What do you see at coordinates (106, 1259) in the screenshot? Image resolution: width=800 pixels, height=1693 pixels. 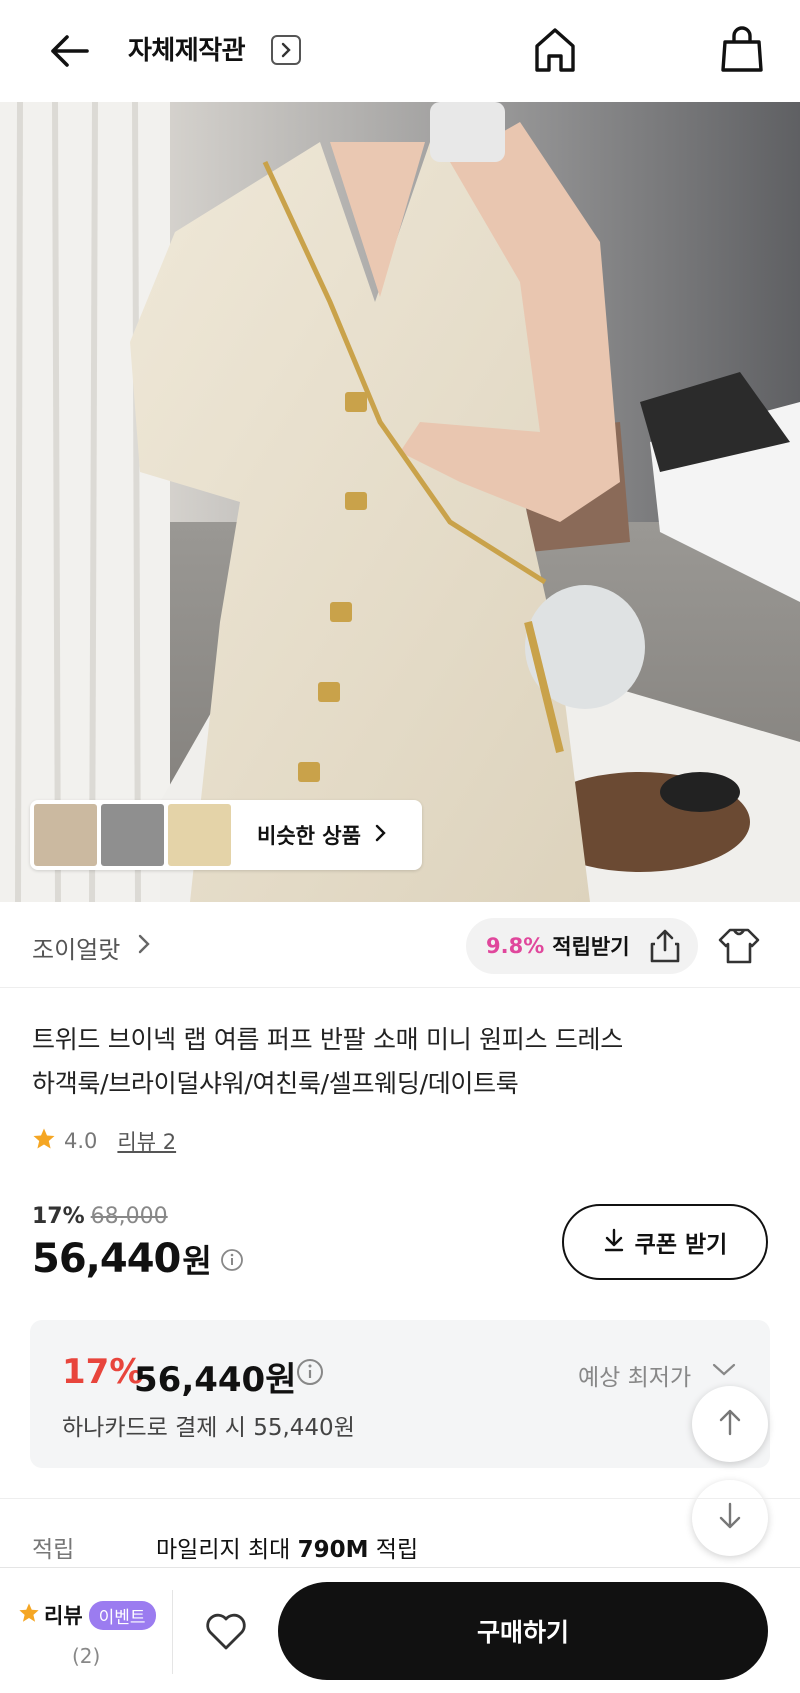 I see `sale-price: 56,440` at bounding box center [106, 1259].